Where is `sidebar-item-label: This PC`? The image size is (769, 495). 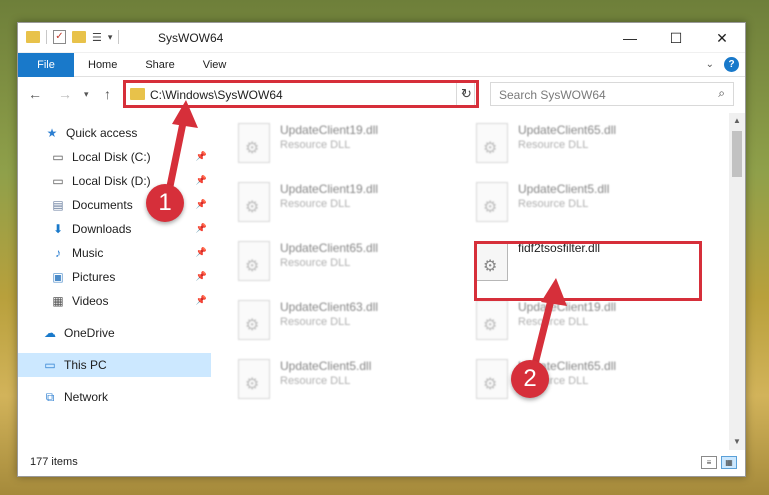 sidebar-item-label: This PC is located at coordinates (85, 365).